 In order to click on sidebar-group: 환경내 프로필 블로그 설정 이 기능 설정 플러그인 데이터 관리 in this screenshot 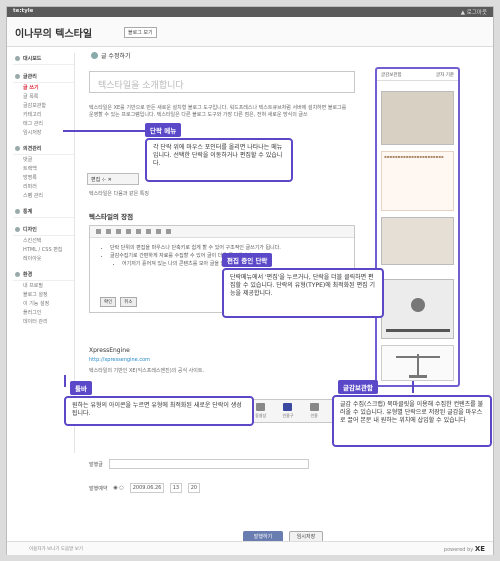, I will do `click(43, 297)`.